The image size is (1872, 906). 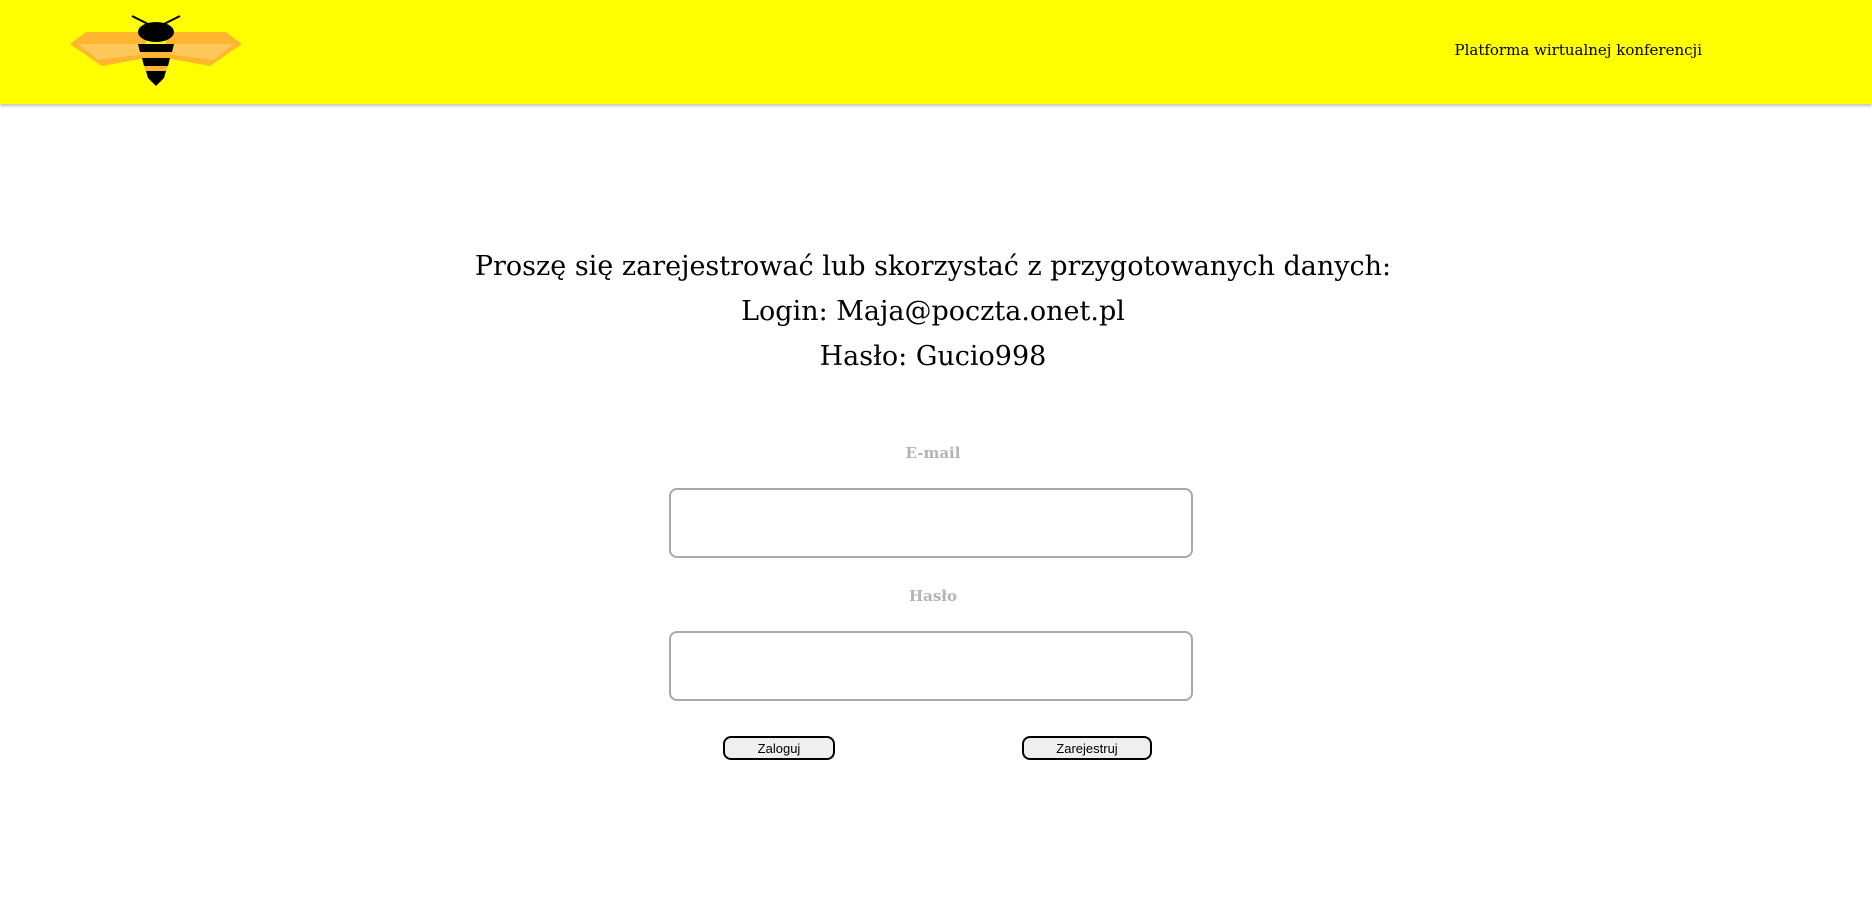 What do you see at coordinates (1087, 748) in the screenshot?
I see `register-button: Zarejestruj` at bounding box center [1087, 748].